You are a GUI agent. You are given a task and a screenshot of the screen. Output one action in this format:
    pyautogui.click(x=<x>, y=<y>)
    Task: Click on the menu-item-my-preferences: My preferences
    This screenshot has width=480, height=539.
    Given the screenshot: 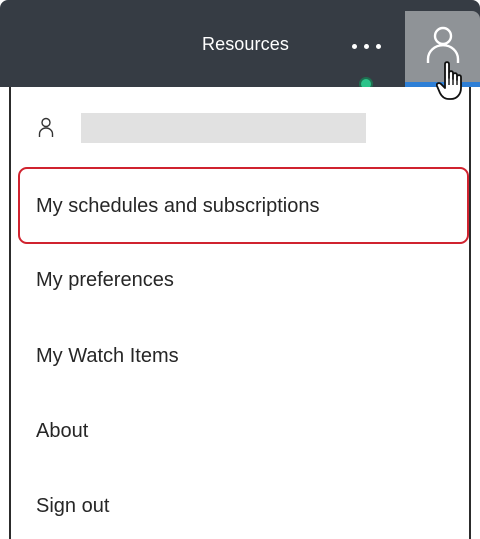 What is the action you would take?
    pyautogui.click(x=105, y=280)
    